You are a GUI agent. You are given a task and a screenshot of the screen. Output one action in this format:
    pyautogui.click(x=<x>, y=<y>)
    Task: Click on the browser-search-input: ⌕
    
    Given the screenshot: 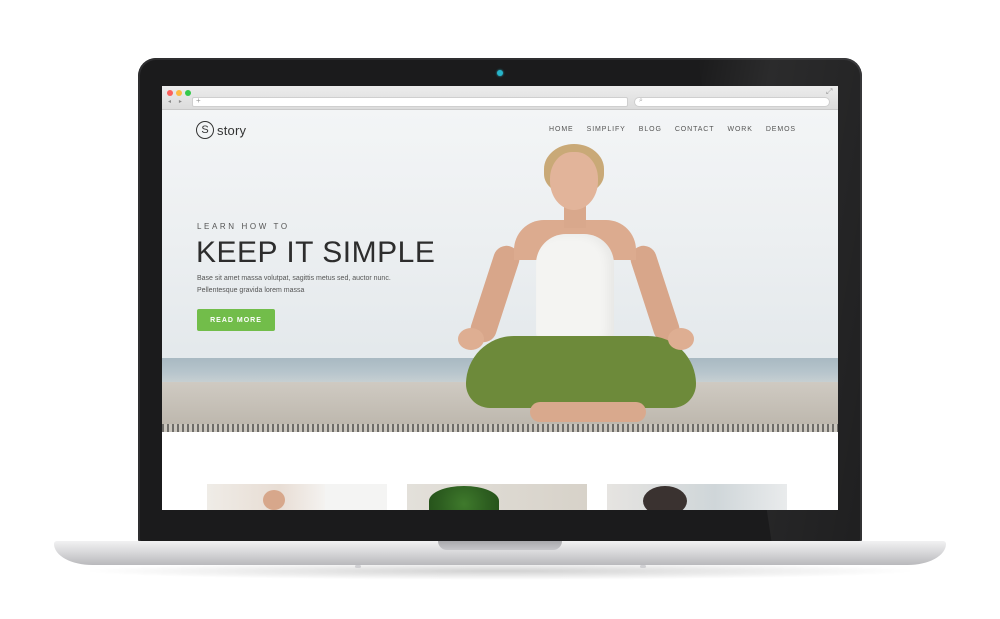 What is the action you would take?
    pyautogui.click(x=732, y=101)
    